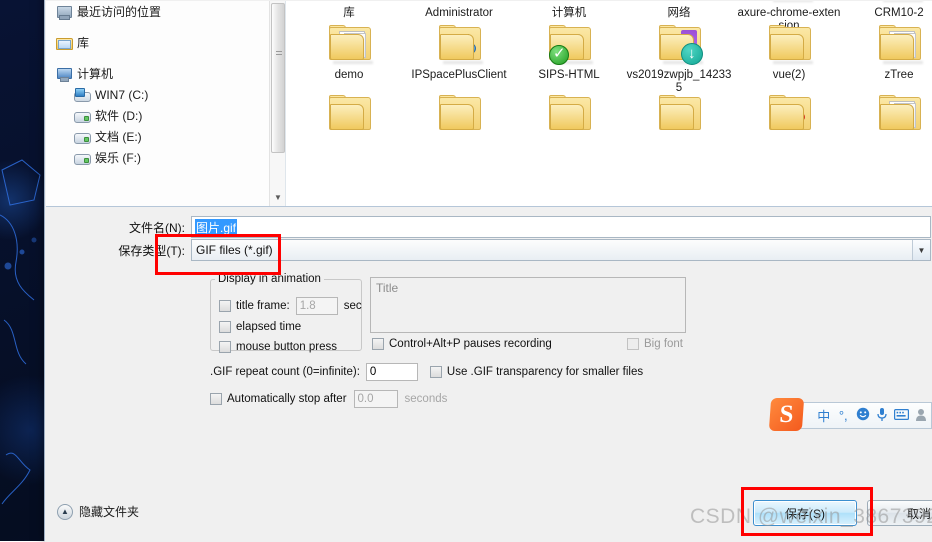 The width and height of the screenshot is (932, 542). Describe the element at coordinates (844, 415) in the screenshot. I see `ime-punctuation-button: °,` at that location.